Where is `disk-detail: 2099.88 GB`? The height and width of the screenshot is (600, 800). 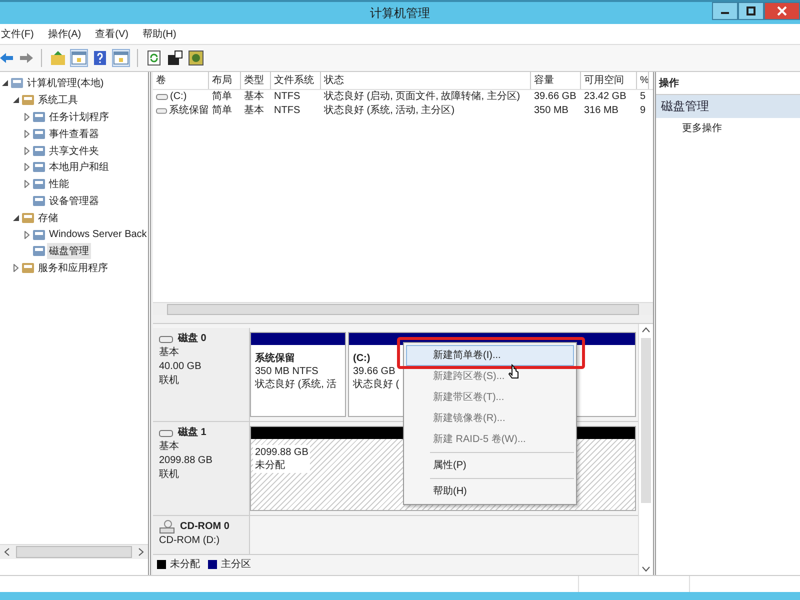
disk-detail: 2099.88 GB is located at coordinates (186, 461).